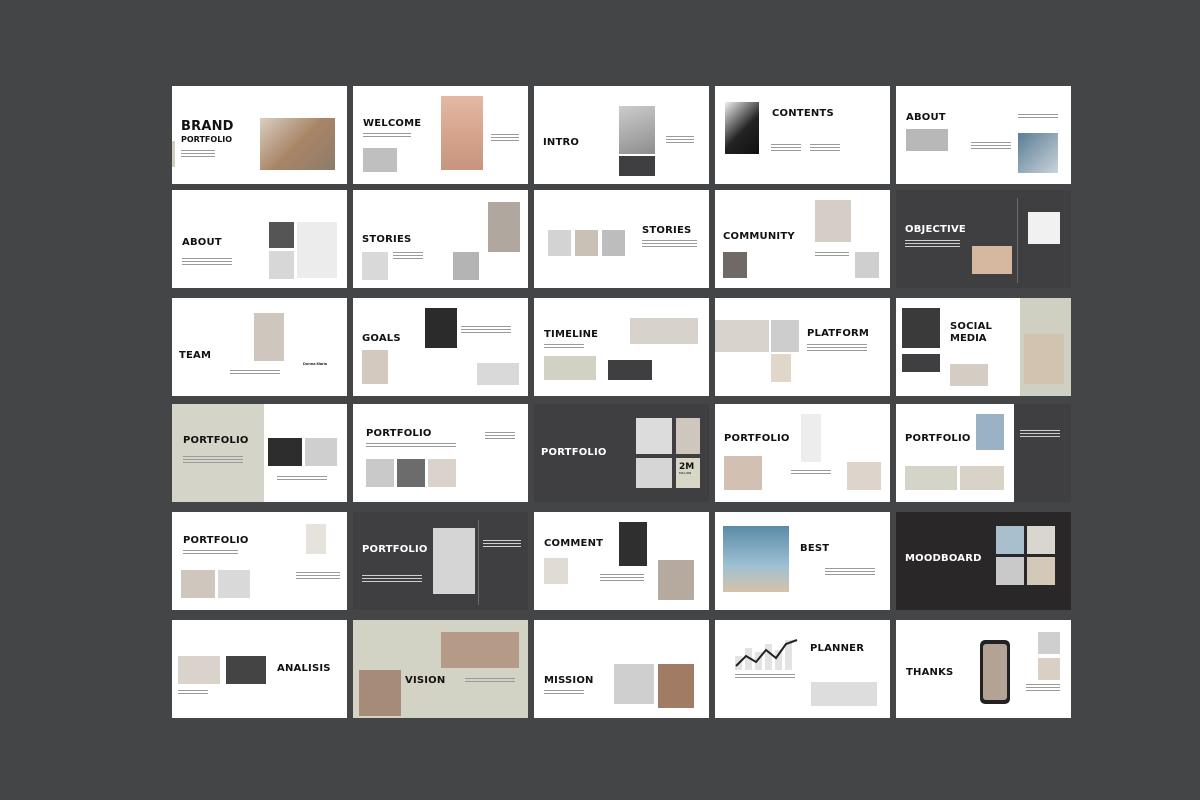 The width and height of the screenshot is (1200, 800). Describe the element at coordinates (561, 142) in the screenshot. I see `slide-title: INTRO` at that location.